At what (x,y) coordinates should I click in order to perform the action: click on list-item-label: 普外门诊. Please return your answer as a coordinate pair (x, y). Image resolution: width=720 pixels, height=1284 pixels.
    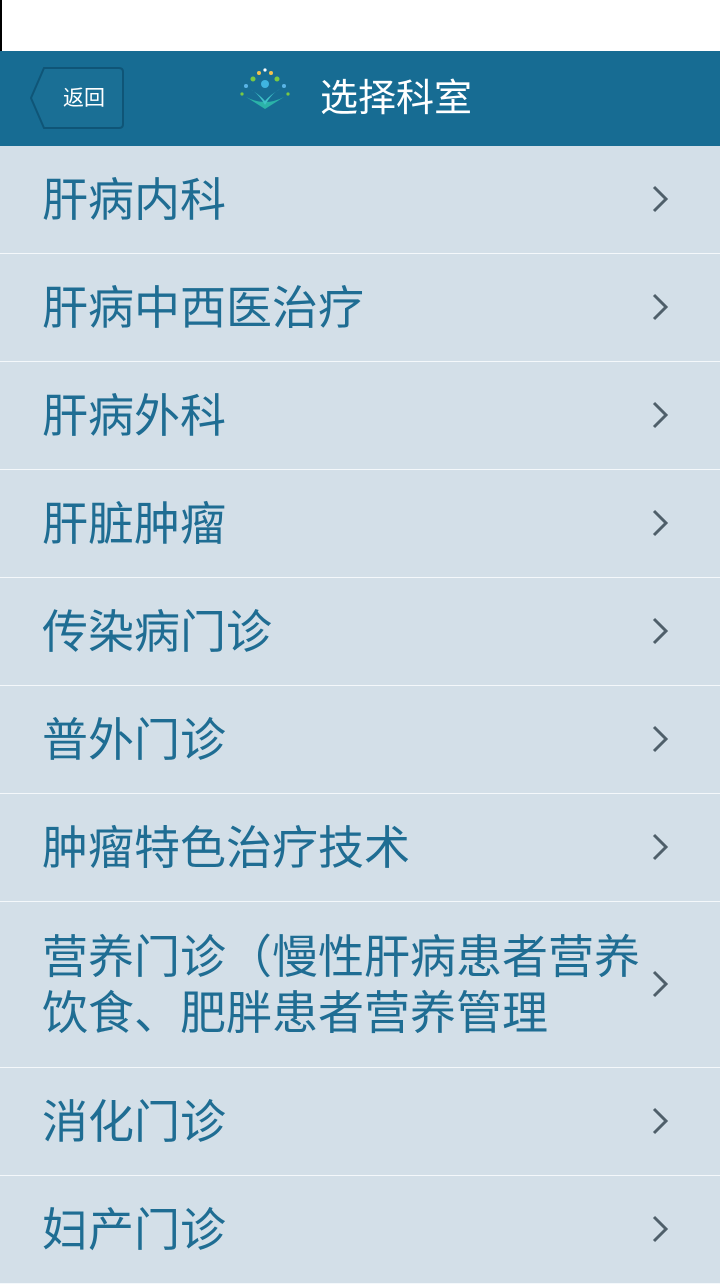
    Looking at the image, I should click on (134, 739).